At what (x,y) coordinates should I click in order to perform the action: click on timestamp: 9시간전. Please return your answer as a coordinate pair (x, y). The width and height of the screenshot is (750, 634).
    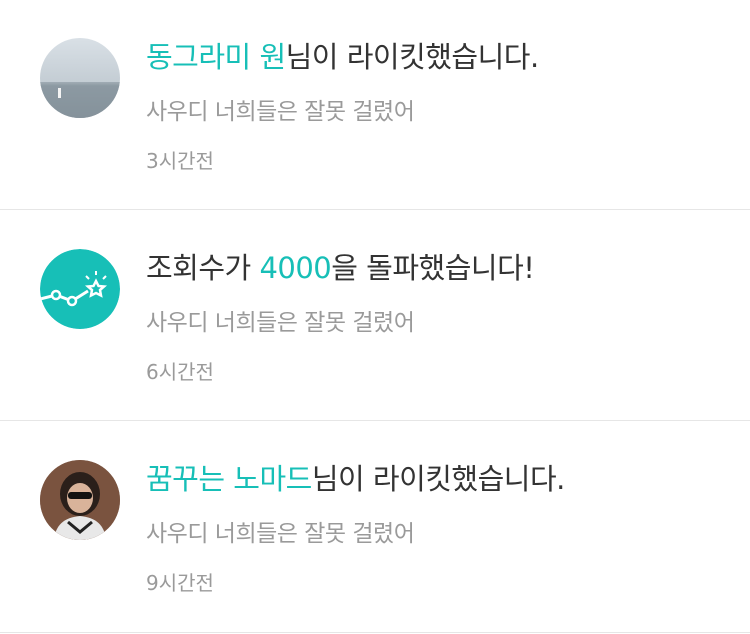
    Looking at the image, I should click on (180, 583).